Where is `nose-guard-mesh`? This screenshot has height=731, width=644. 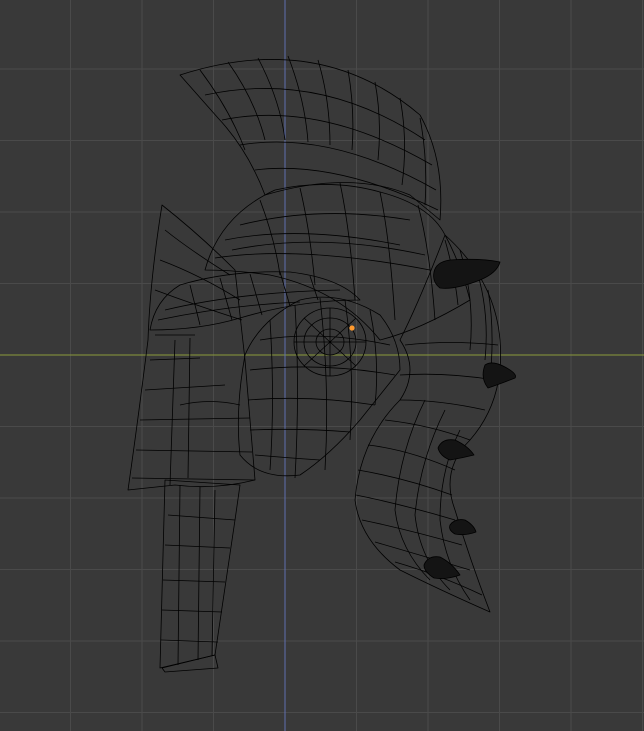
nose-guard-mesh is located at coordinates (200, 576).